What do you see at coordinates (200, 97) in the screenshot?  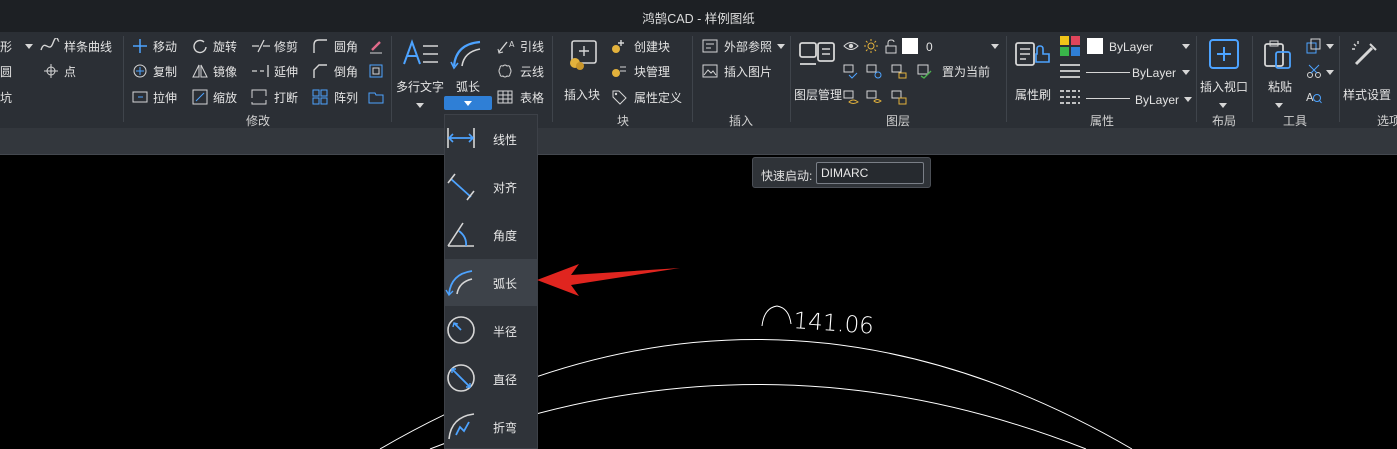 I see `scale-icon` at bounding box center [200, 97].